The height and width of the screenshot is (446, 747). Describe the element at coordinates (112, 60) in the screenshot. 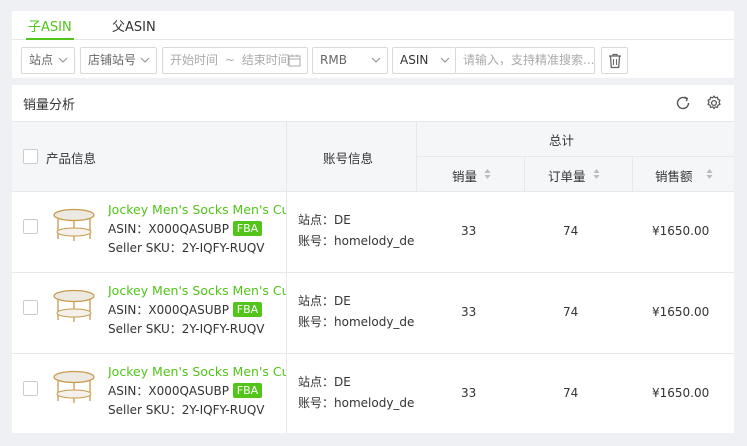

I see `store-select-value: 店铺站号` at that location.